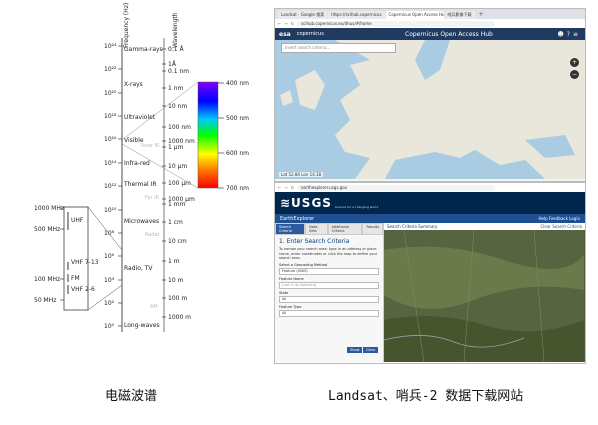 This screenshot has width=598, height=425. What do you see at coordinates (481, 15) in the screenshot?
I see `new-tab-button: +` at bounding box center [481, 15].